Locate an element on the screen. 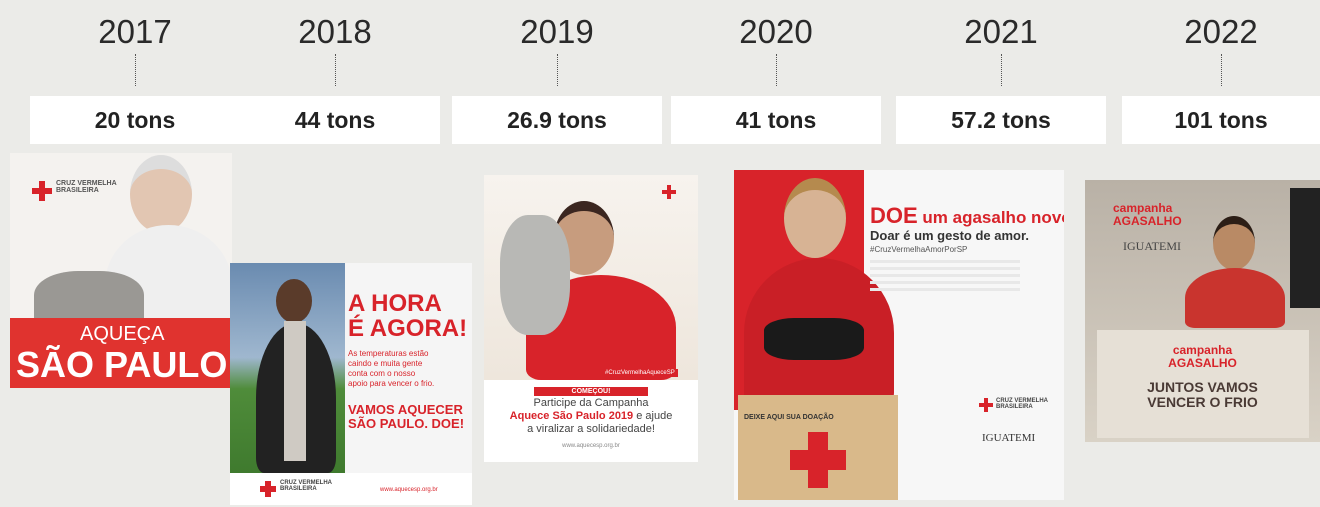  year-label: 2018 is located at coordinates (335, 31).